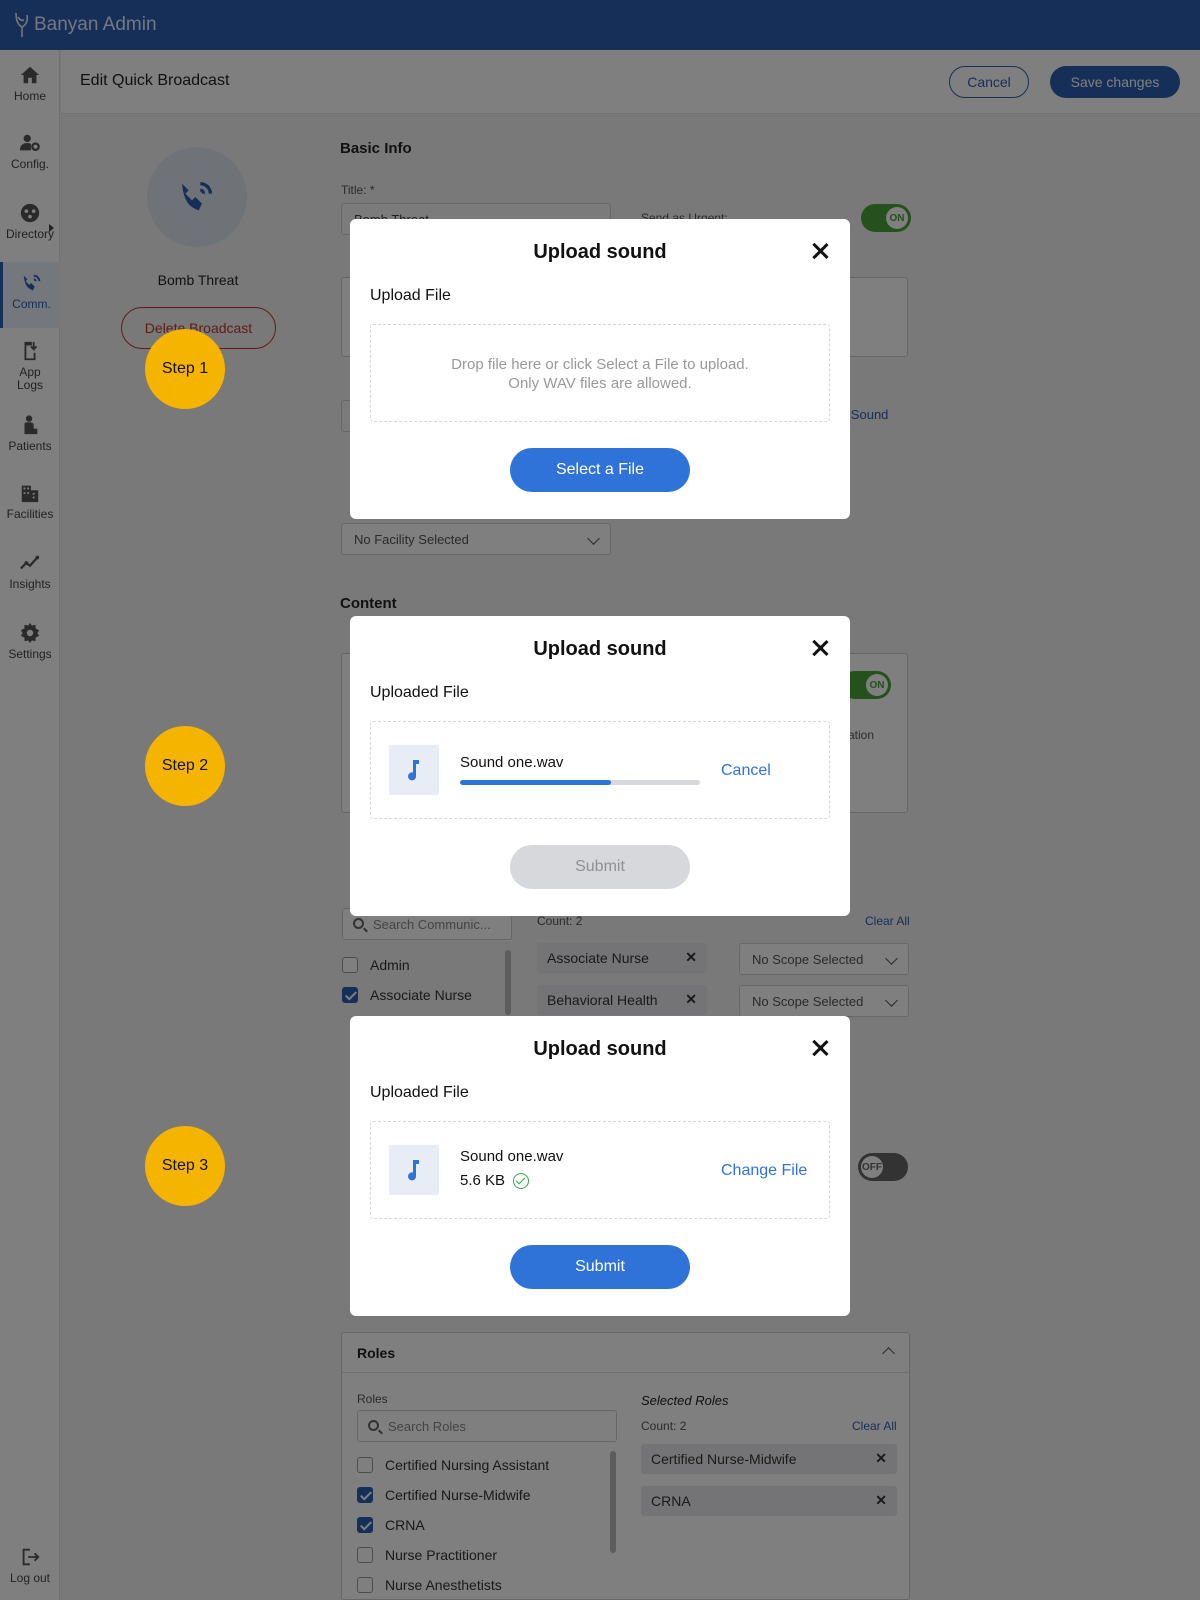  I want to click on upload-progress-bar, so click(580, 782).